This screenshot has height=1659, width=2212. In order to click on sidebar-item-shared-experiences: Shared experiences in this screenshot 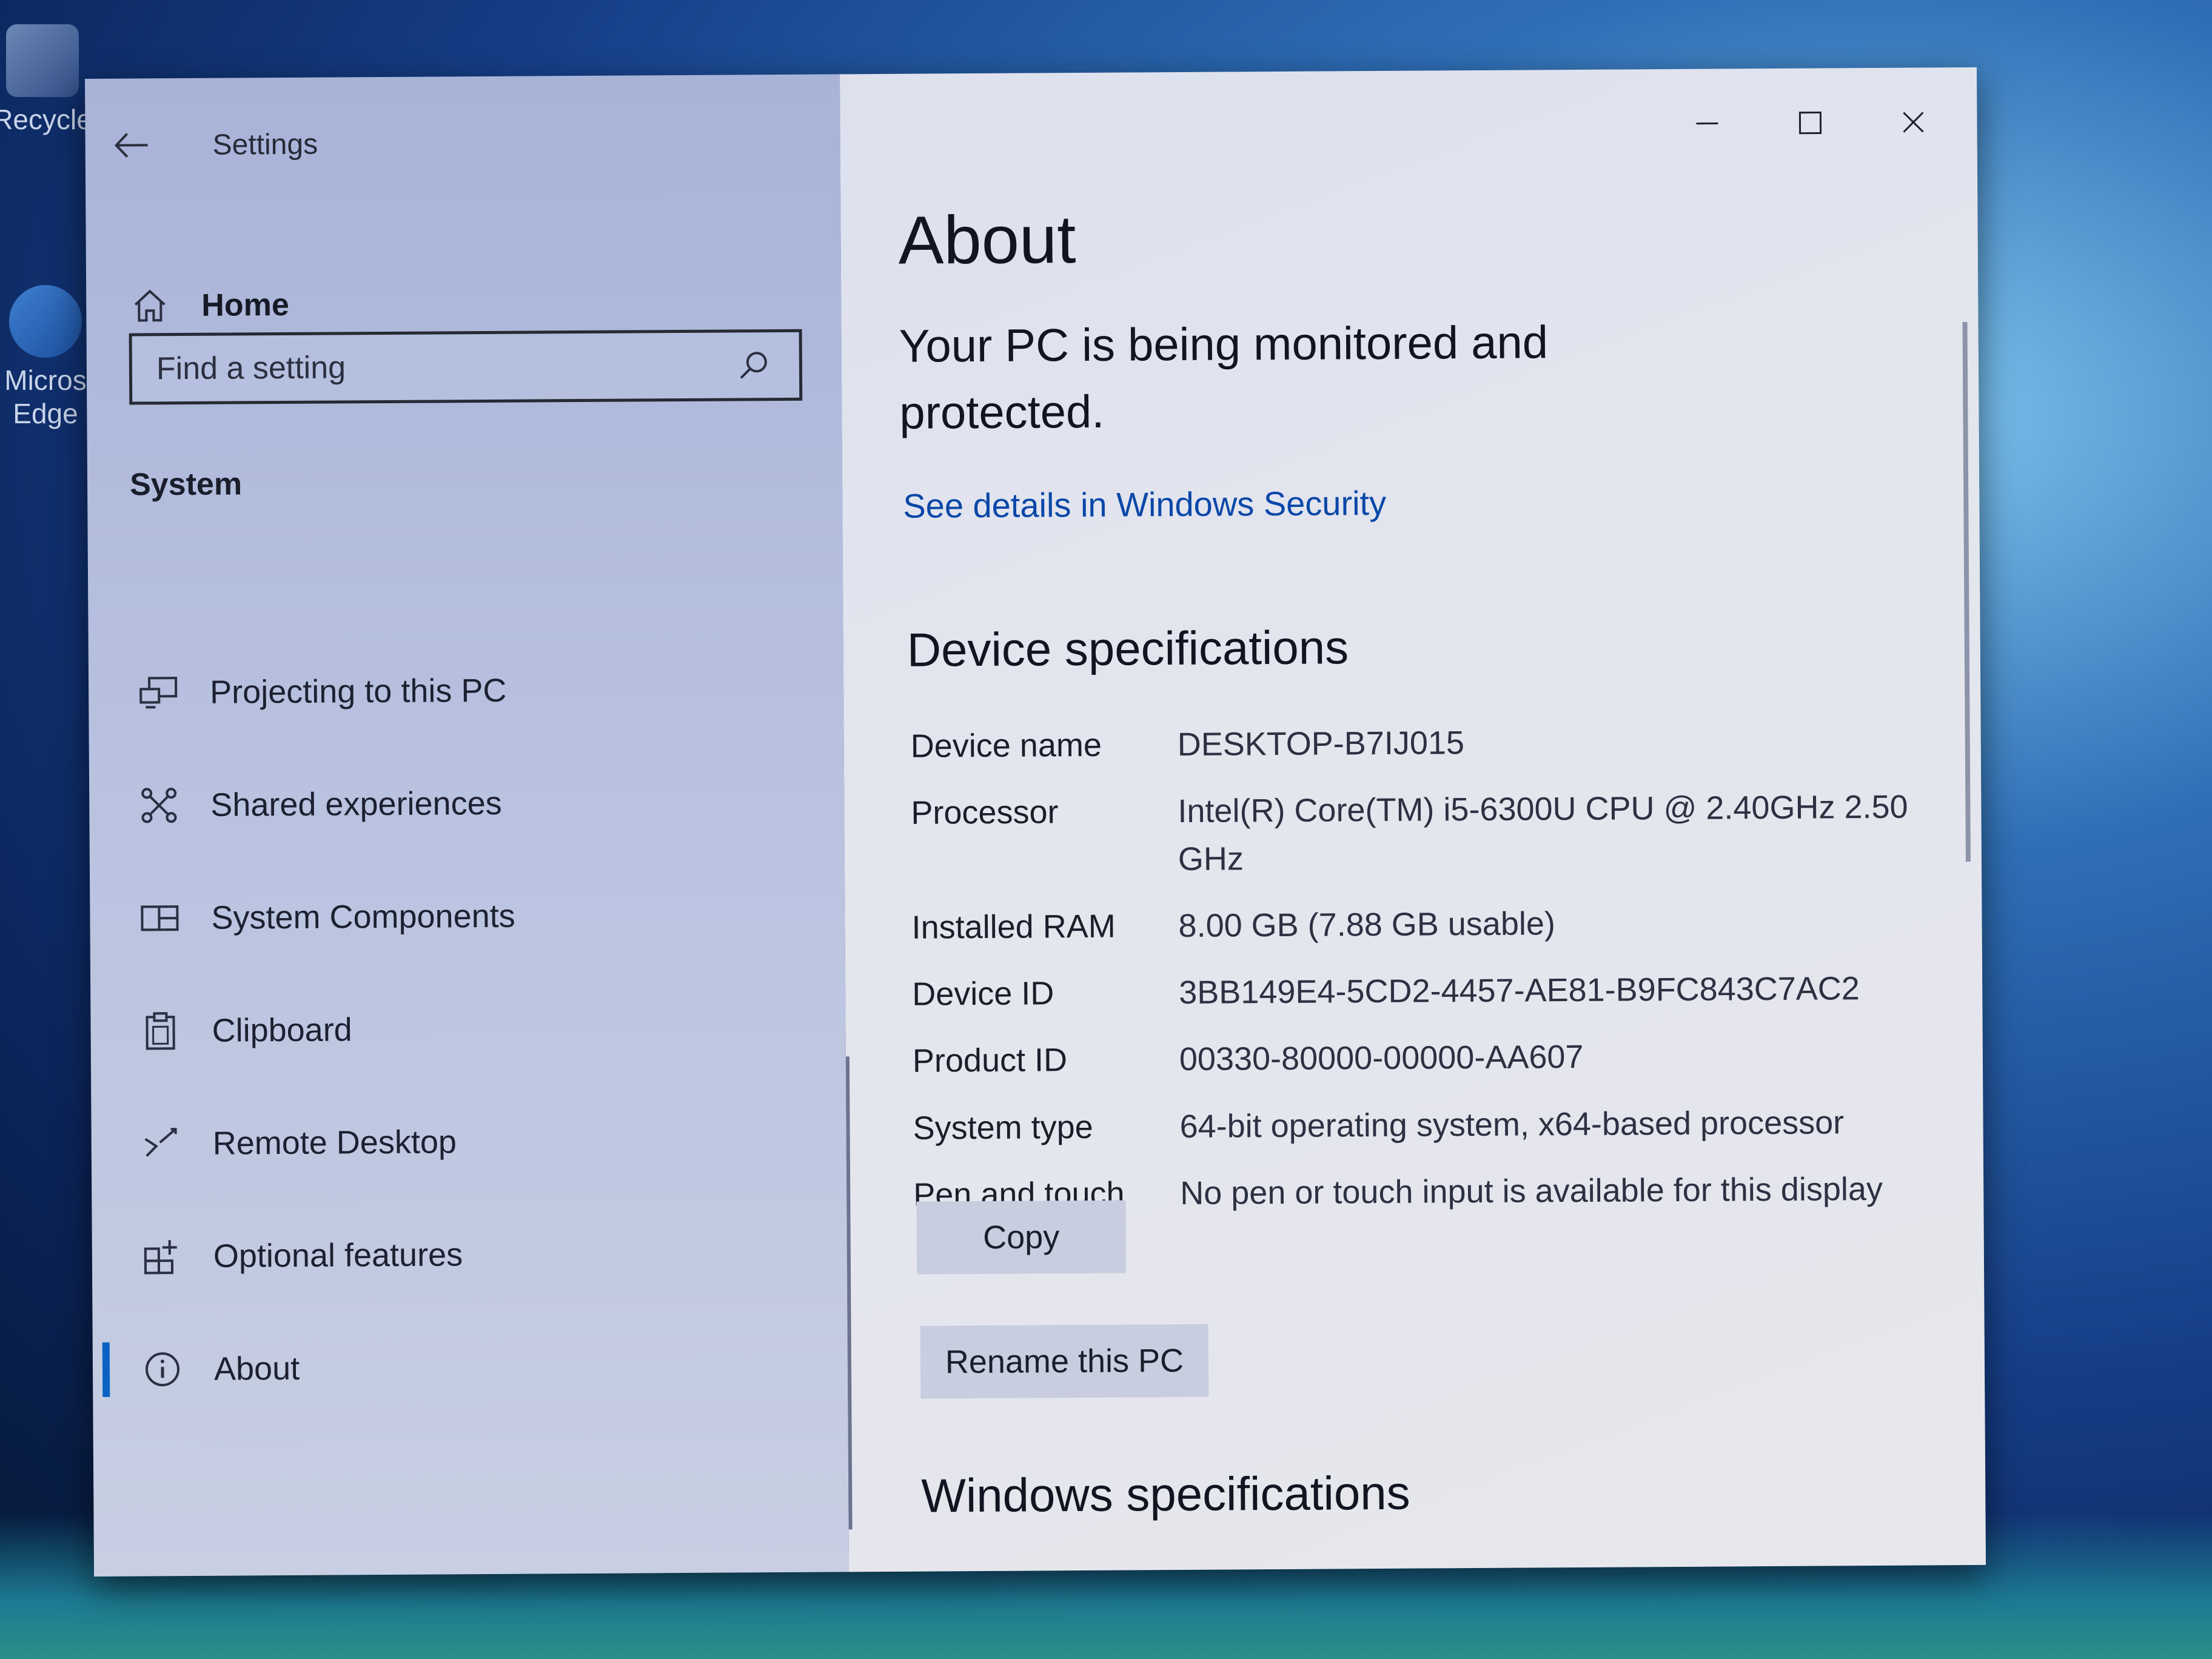, I will do `click(486, 803)`.